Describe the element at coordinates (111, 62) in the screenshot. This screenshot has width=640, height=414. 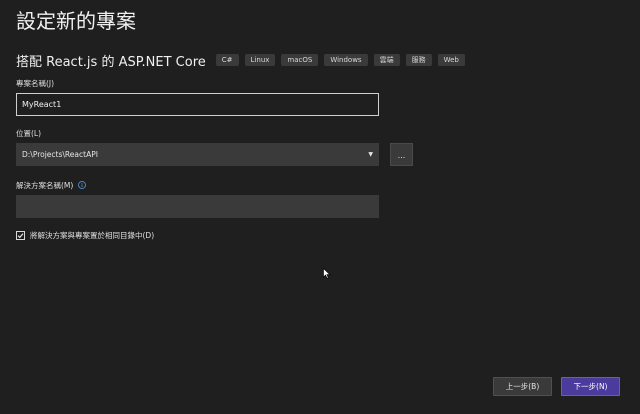
I see `template-name: 搭配 React.js 的 ASP.NET Core` at that location.